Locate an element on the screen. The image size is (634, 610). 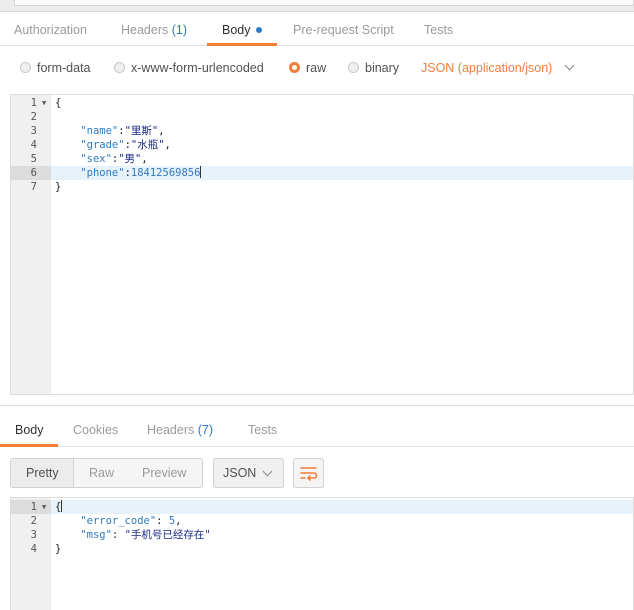
tab-body: Body is located at coordinates (242, 30).